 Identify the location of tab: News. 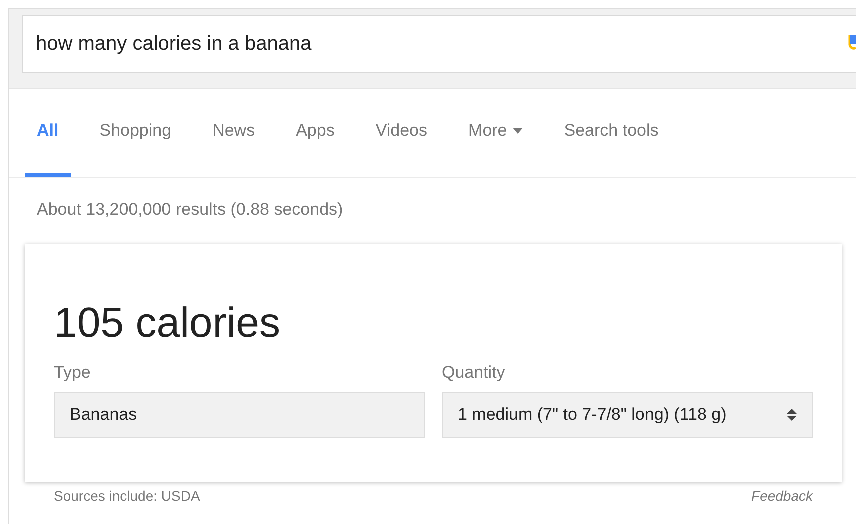
(234, 133).